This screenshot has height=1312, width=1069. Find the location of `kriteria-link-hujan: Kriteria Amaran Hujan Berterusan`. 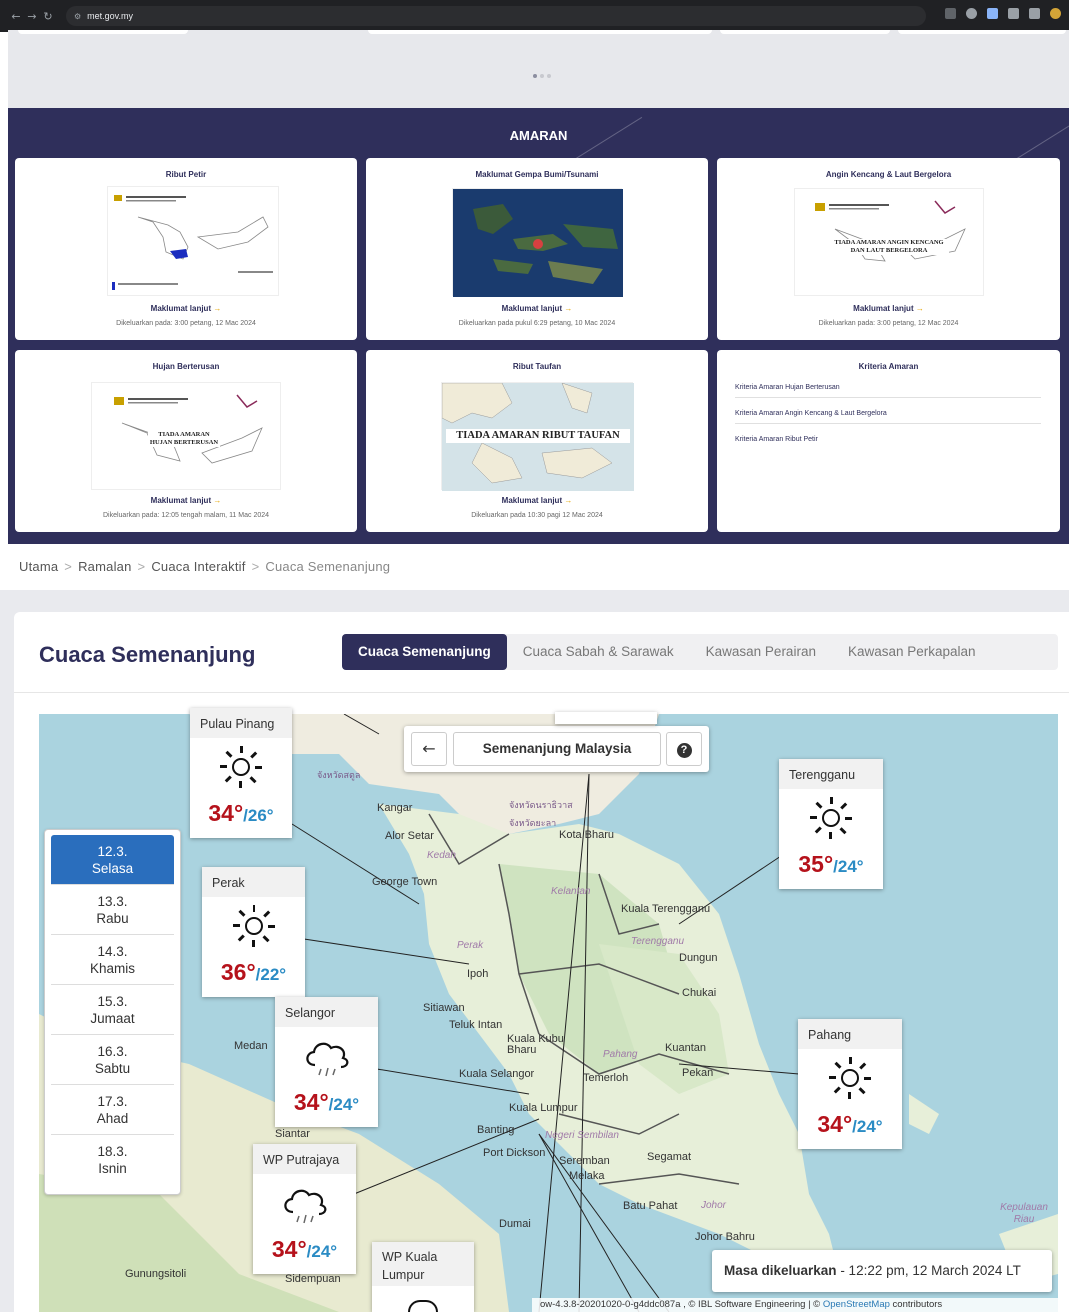

kriteria-link-hujan: Kriteria Amaran Hujan Berterusan is located at coordinates (888, 391).